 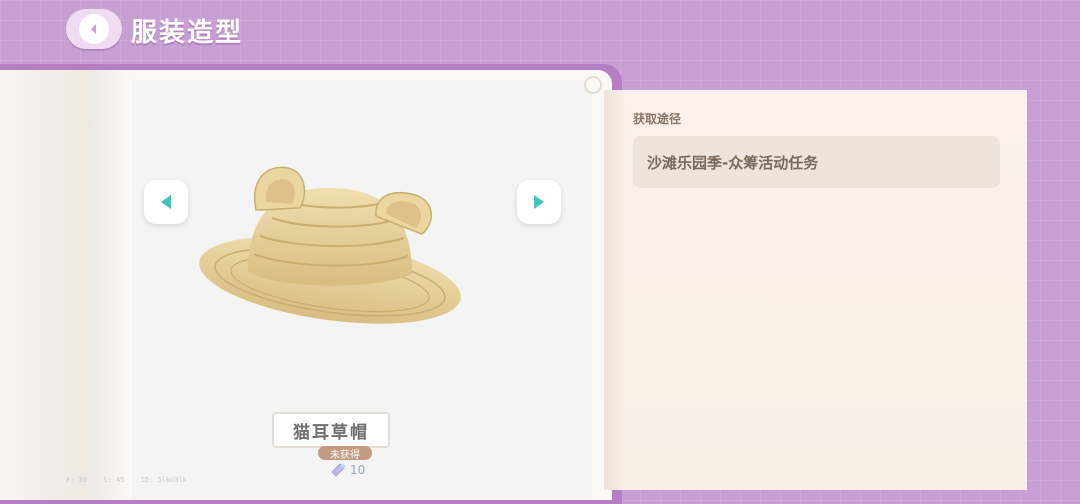 I want to click on acquisition-label: 获取途径, so click(x=657, y=119).